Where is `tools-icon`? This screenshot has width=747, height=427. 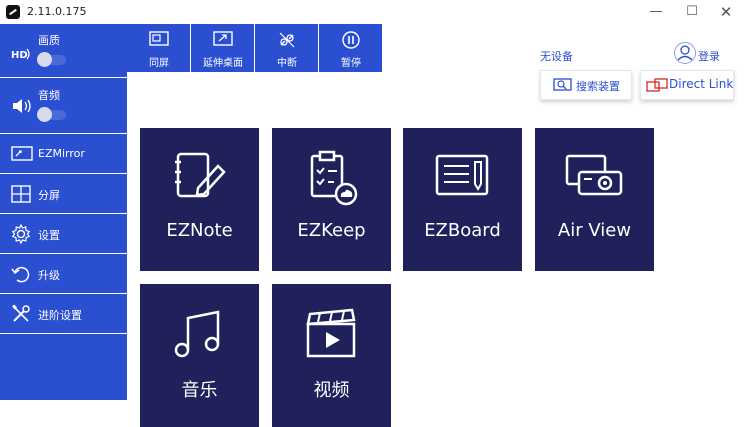 tools-icon is located at coordinates (21, 316).